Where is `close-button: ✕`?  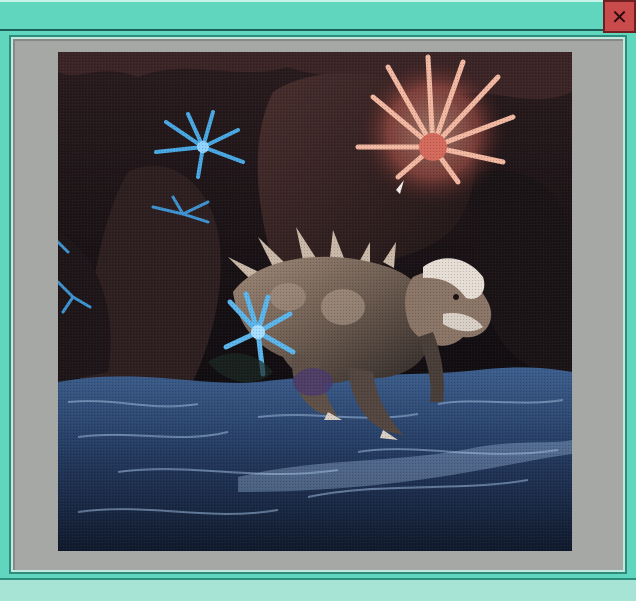 close-button: ✕ is located at coordinates (619, 16).